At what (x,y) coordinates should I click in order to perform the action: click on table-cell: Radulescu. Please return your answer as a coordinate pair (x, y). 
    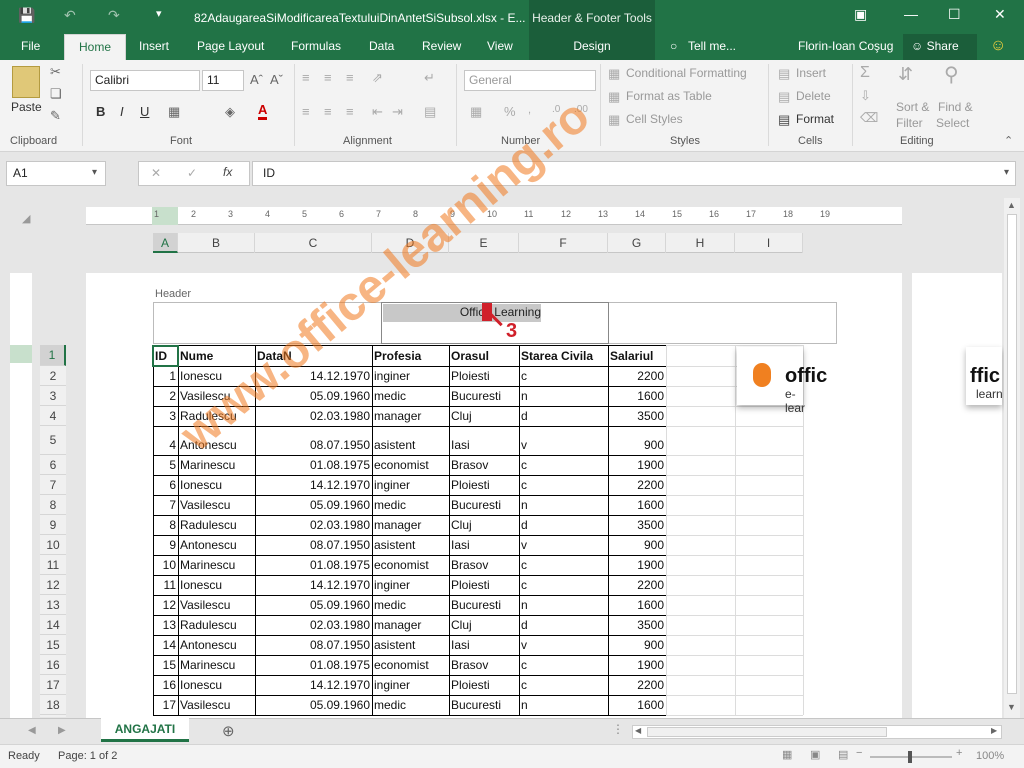
    Looking at the image, I should click on (216, 625).